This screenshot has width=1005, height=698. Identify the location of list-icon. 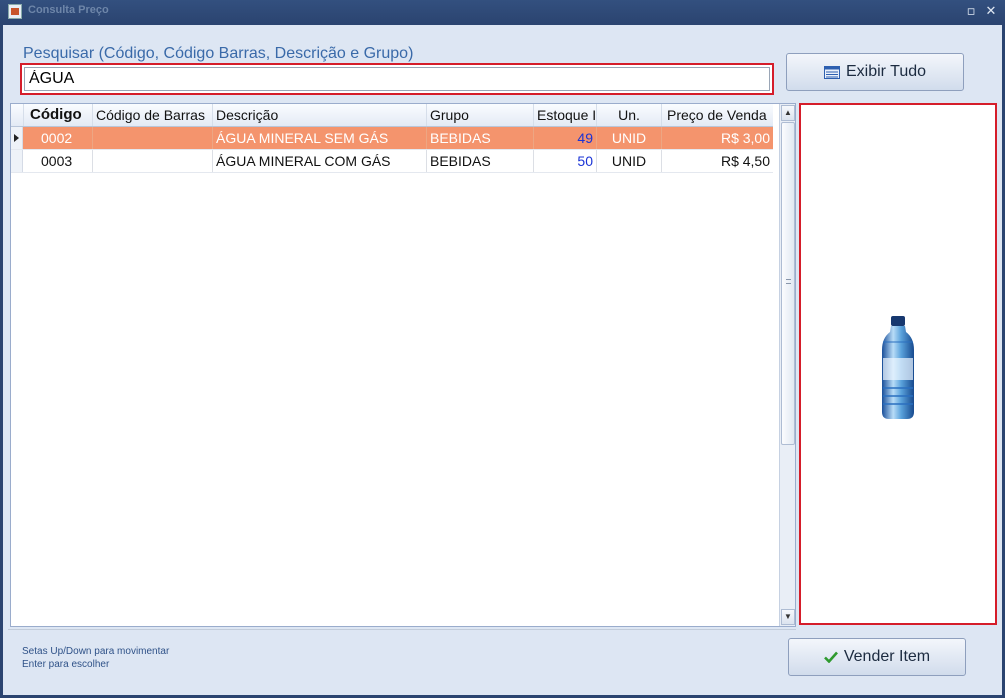
(831, 72).